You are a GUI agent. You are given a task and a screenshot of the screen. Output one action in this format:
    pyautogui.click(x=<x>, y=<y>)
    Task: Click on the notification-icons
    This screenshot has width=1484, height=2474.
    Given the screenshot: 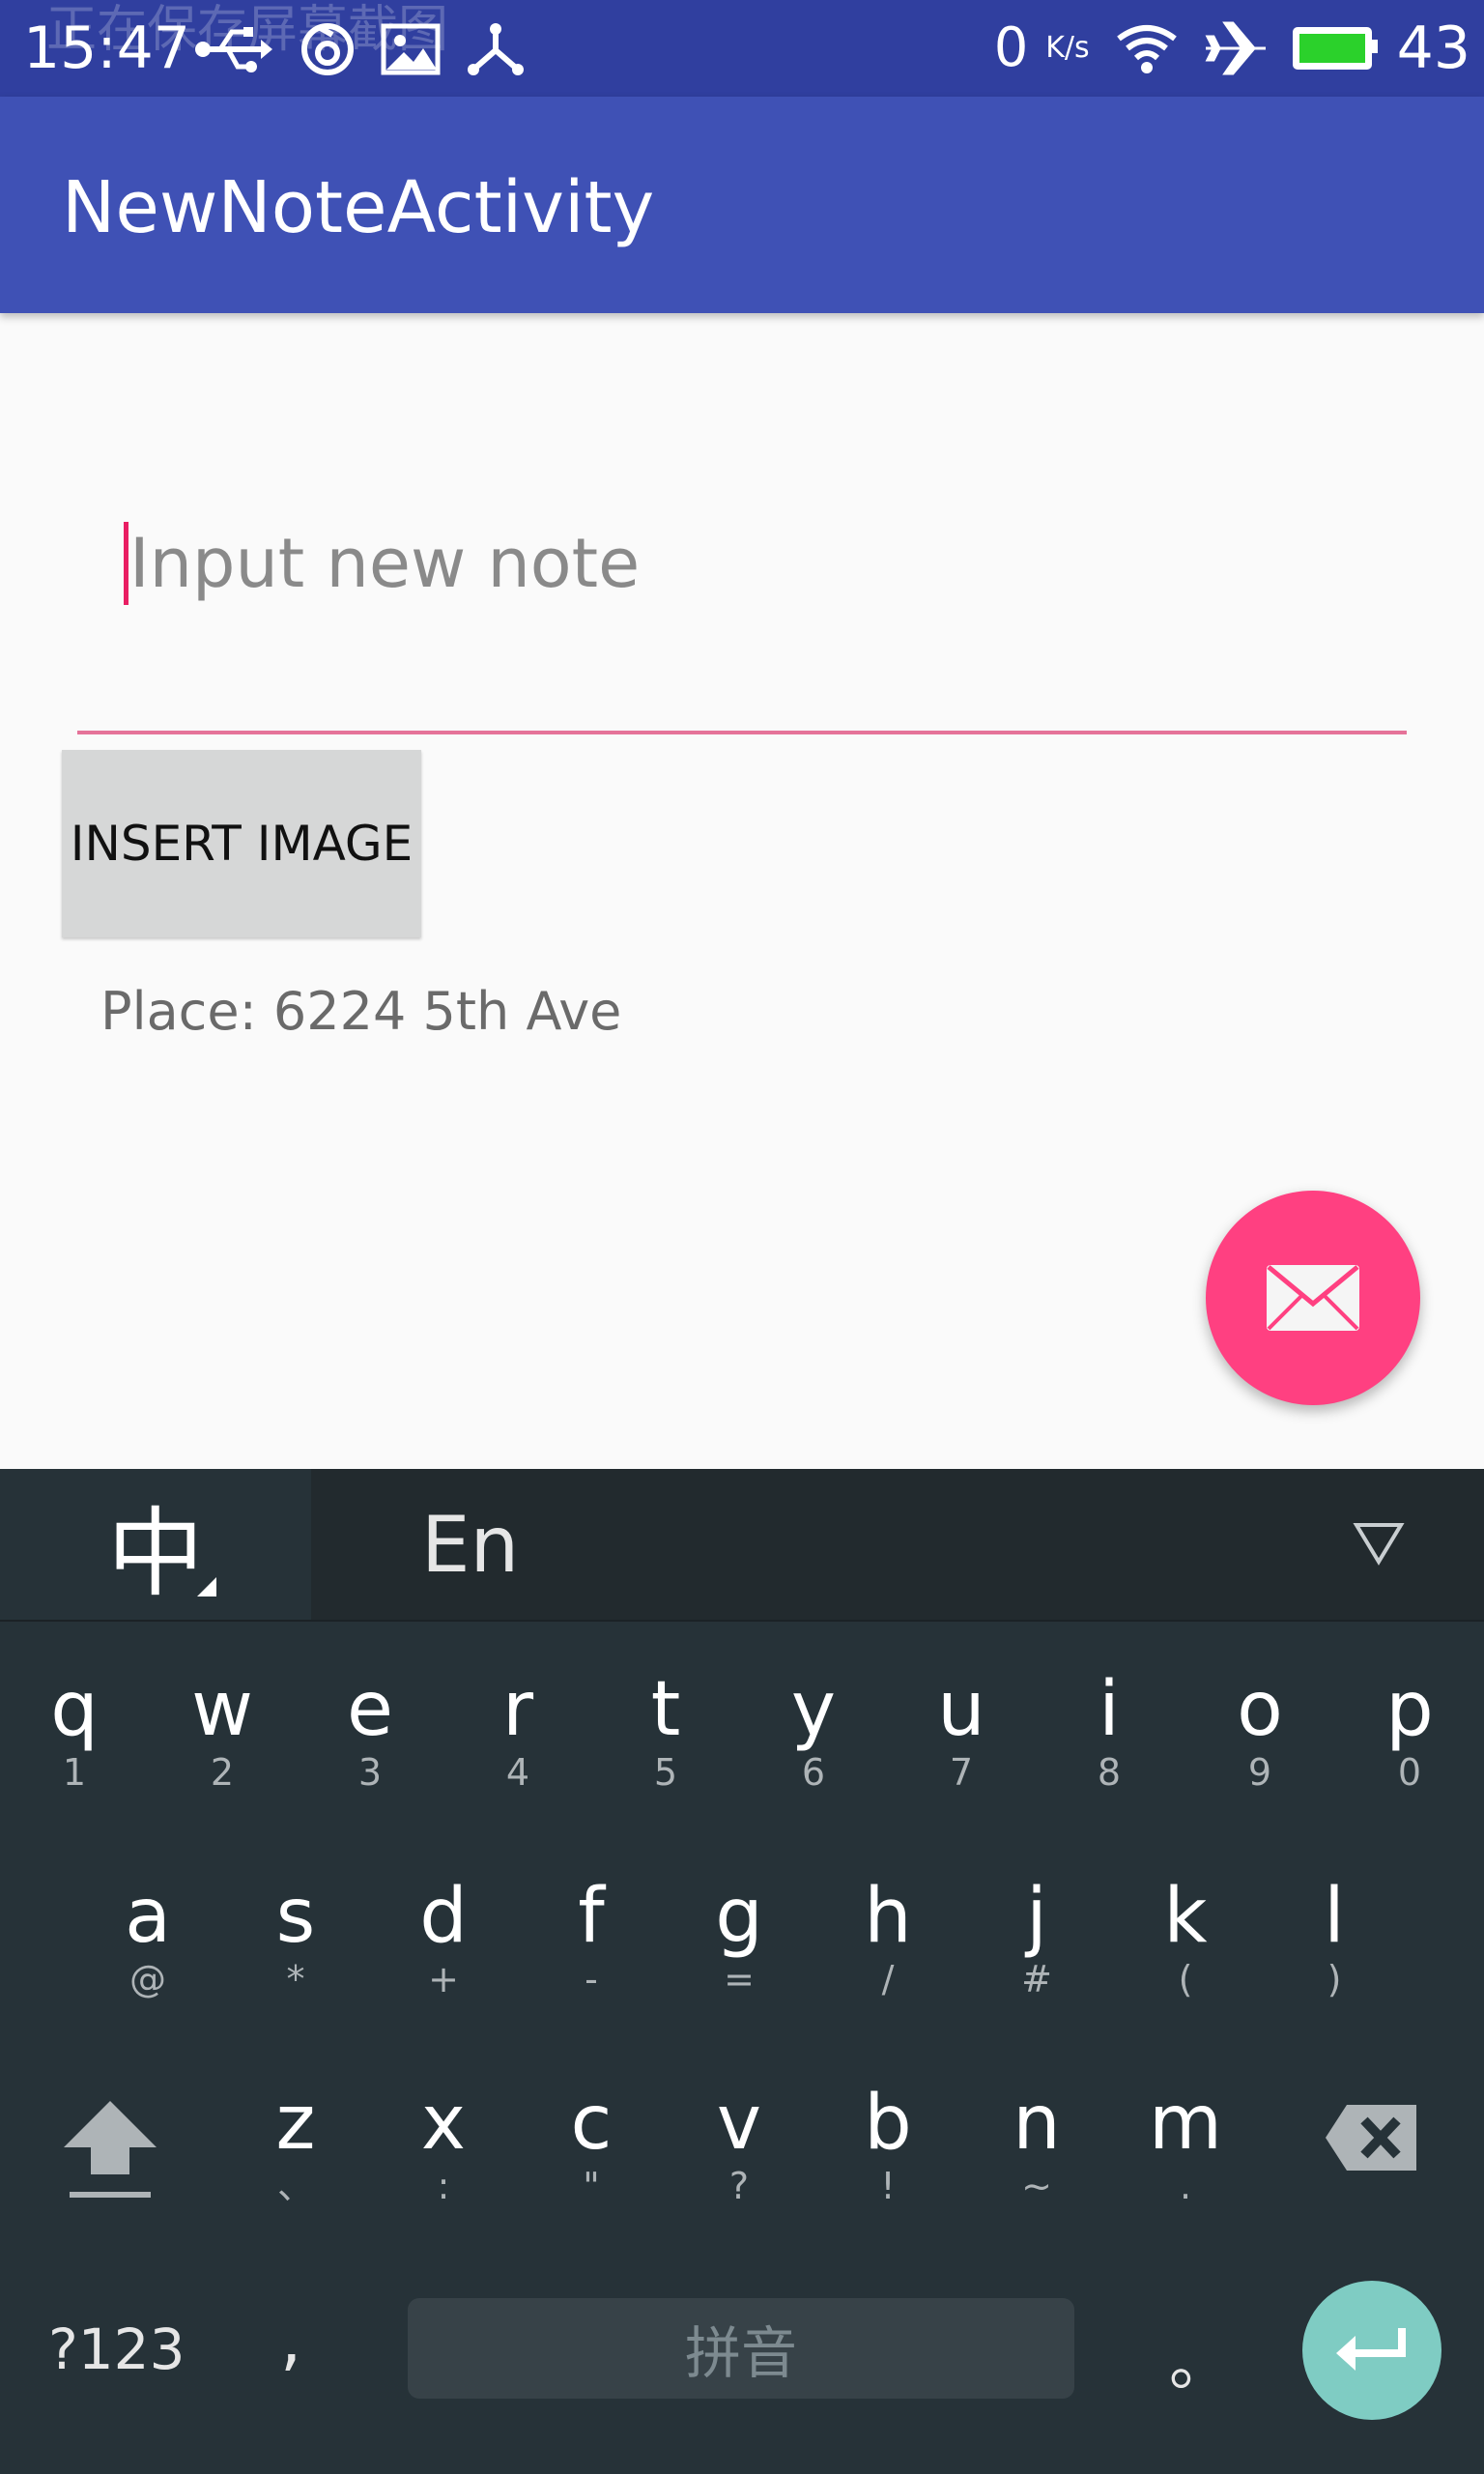 What is the action you would take?
    pyautogui.click(x=360, y=49)
    